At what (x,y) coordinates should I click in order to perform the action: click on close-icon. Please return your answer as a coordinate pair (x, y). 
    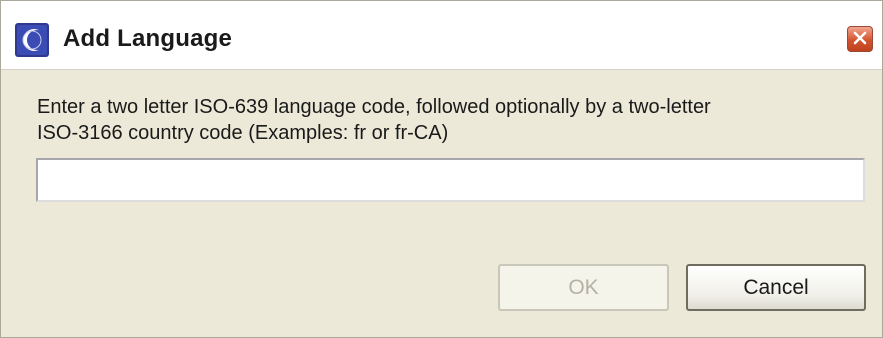
    Looking at the image, I should click on (860, 39).